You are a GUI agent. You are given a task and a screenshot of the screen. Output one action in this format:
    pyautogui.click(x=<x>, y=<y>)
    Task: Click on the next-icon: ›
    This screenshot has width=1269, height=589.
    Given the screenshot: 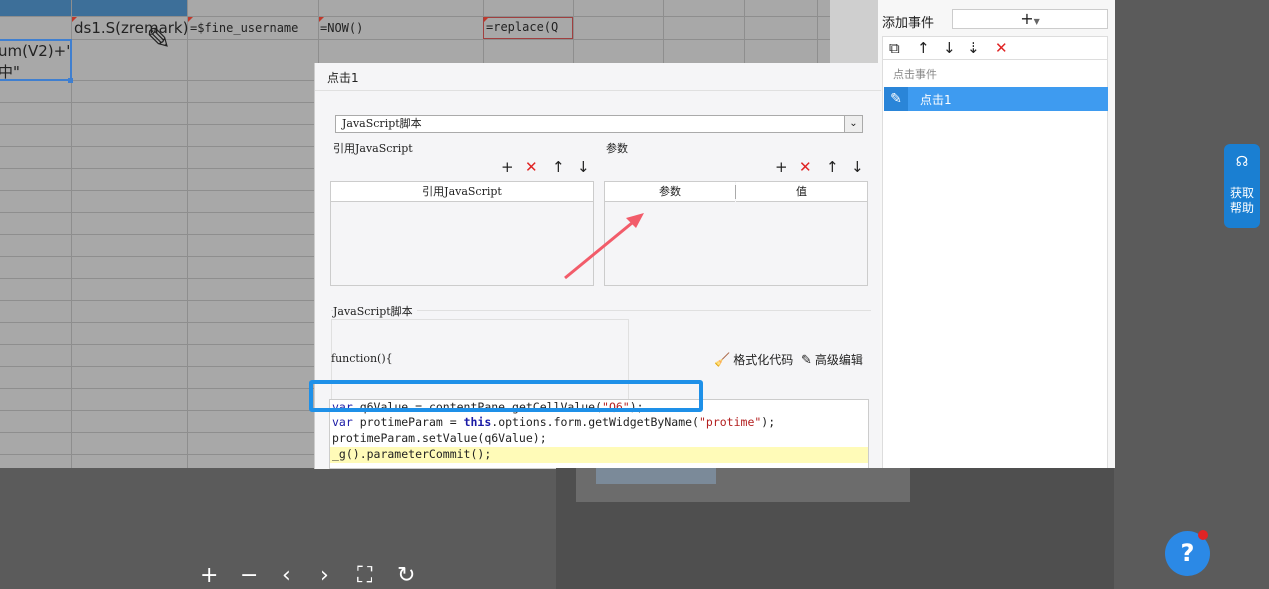 What is the action you would take?
    pyautogui.click(x=324, y=576)
    